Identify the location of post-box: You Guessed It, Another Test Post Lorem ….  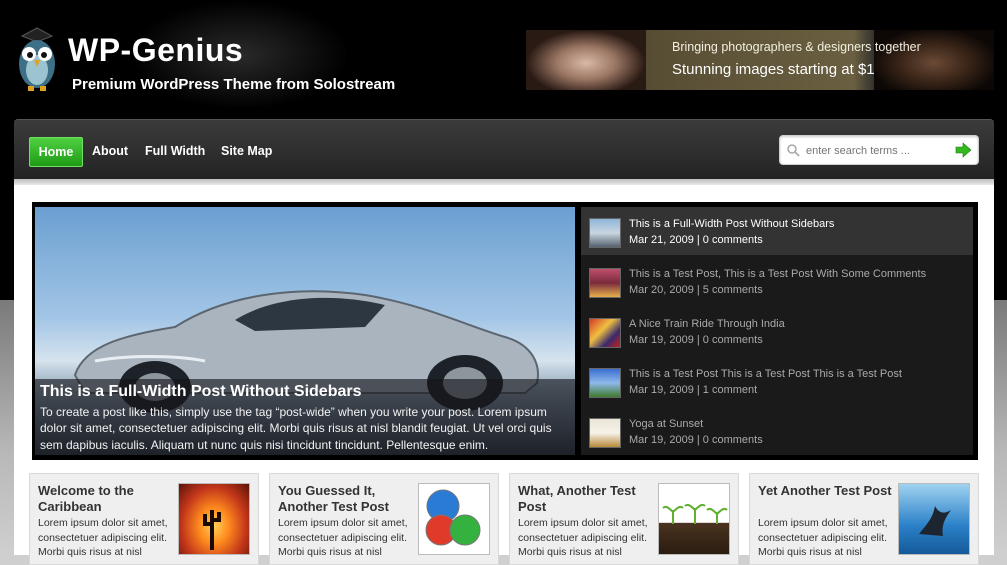
(384, 519).